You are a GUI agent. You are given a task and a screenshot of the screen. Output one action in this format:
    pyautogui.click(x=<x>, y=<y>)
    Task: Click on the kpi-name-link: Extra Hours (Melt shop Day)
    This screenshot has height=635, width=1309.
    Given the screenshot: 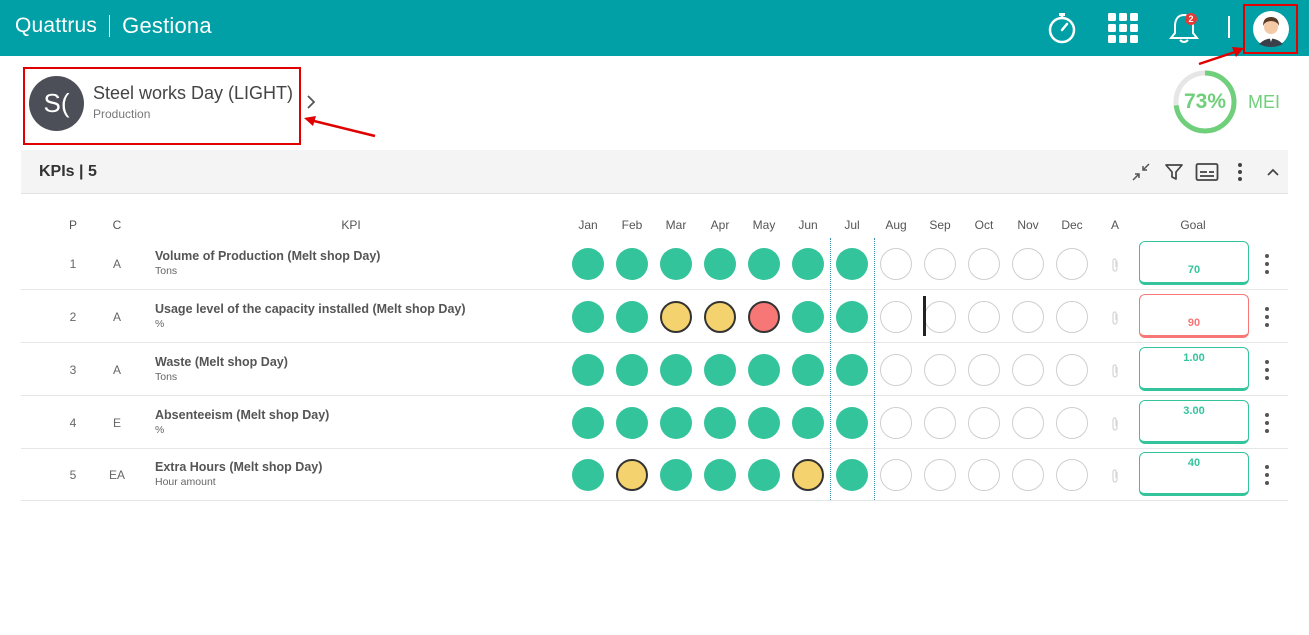 What is the action you would take?
    pyautogui.click(x=238, y=467)
    